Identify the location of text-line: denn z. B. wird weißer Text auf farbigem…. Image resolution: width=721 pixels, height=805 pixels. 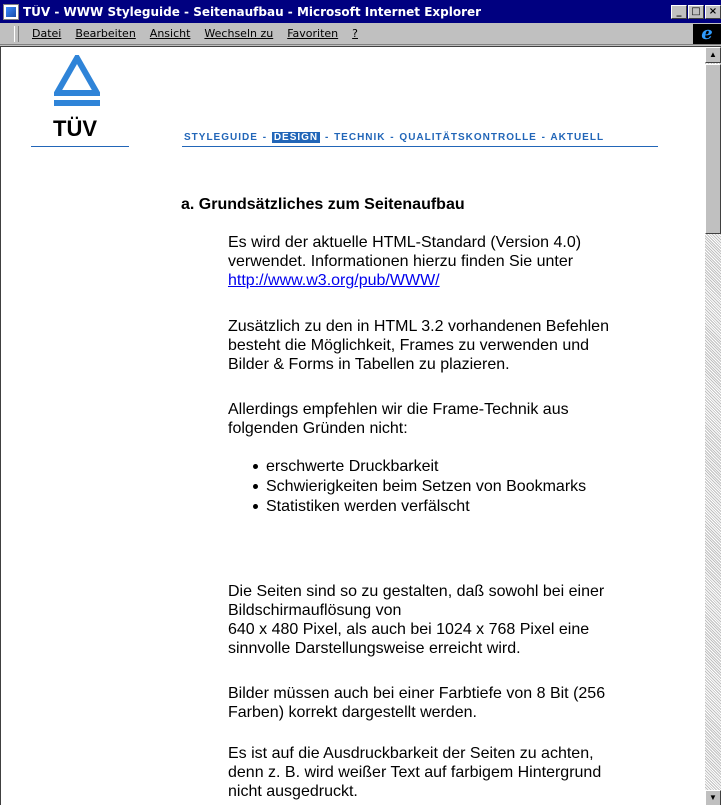
(415, 772).